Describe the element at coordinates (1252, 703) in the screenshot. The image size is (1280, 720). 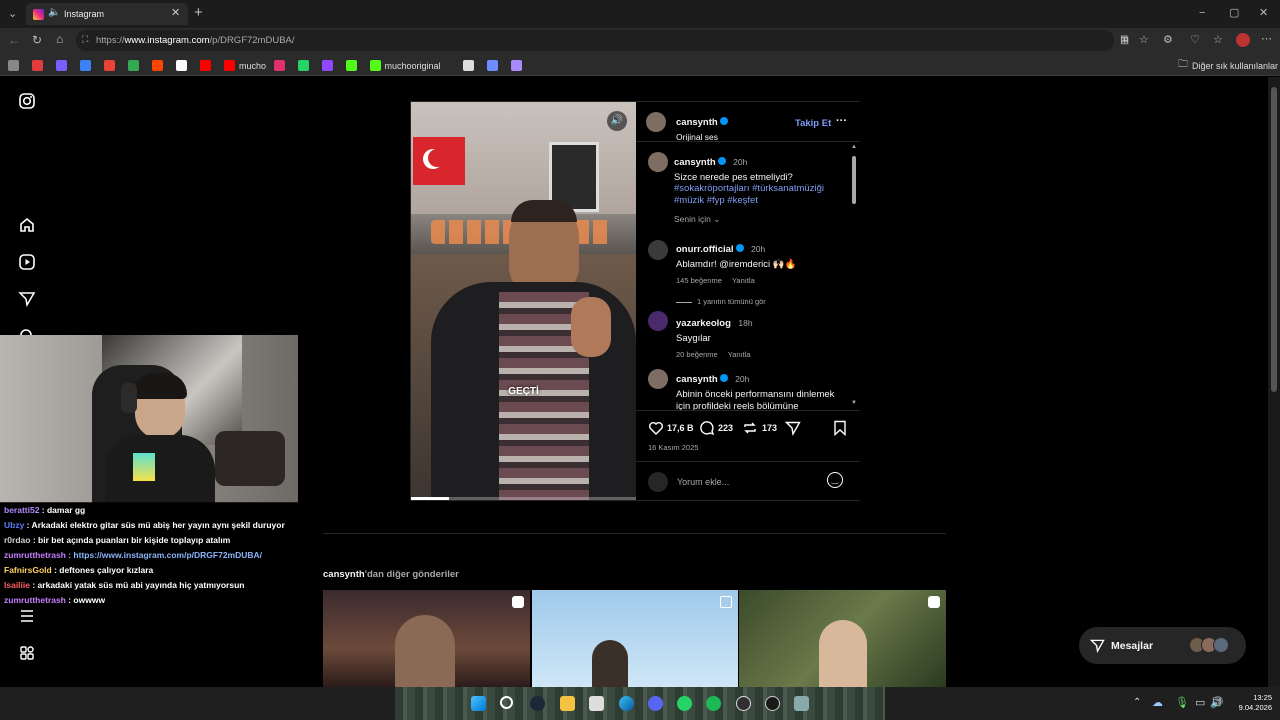
I see `clock: 13:25 9.04.2026` at that location.